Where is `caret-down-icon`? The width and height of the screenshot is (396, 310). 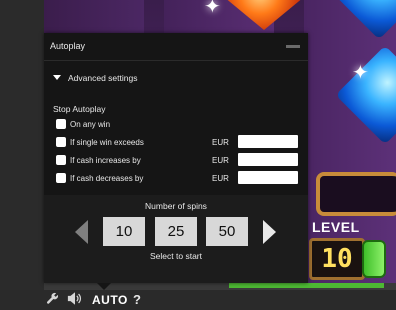 caret-down-icon is located at coordinates (57, 77).